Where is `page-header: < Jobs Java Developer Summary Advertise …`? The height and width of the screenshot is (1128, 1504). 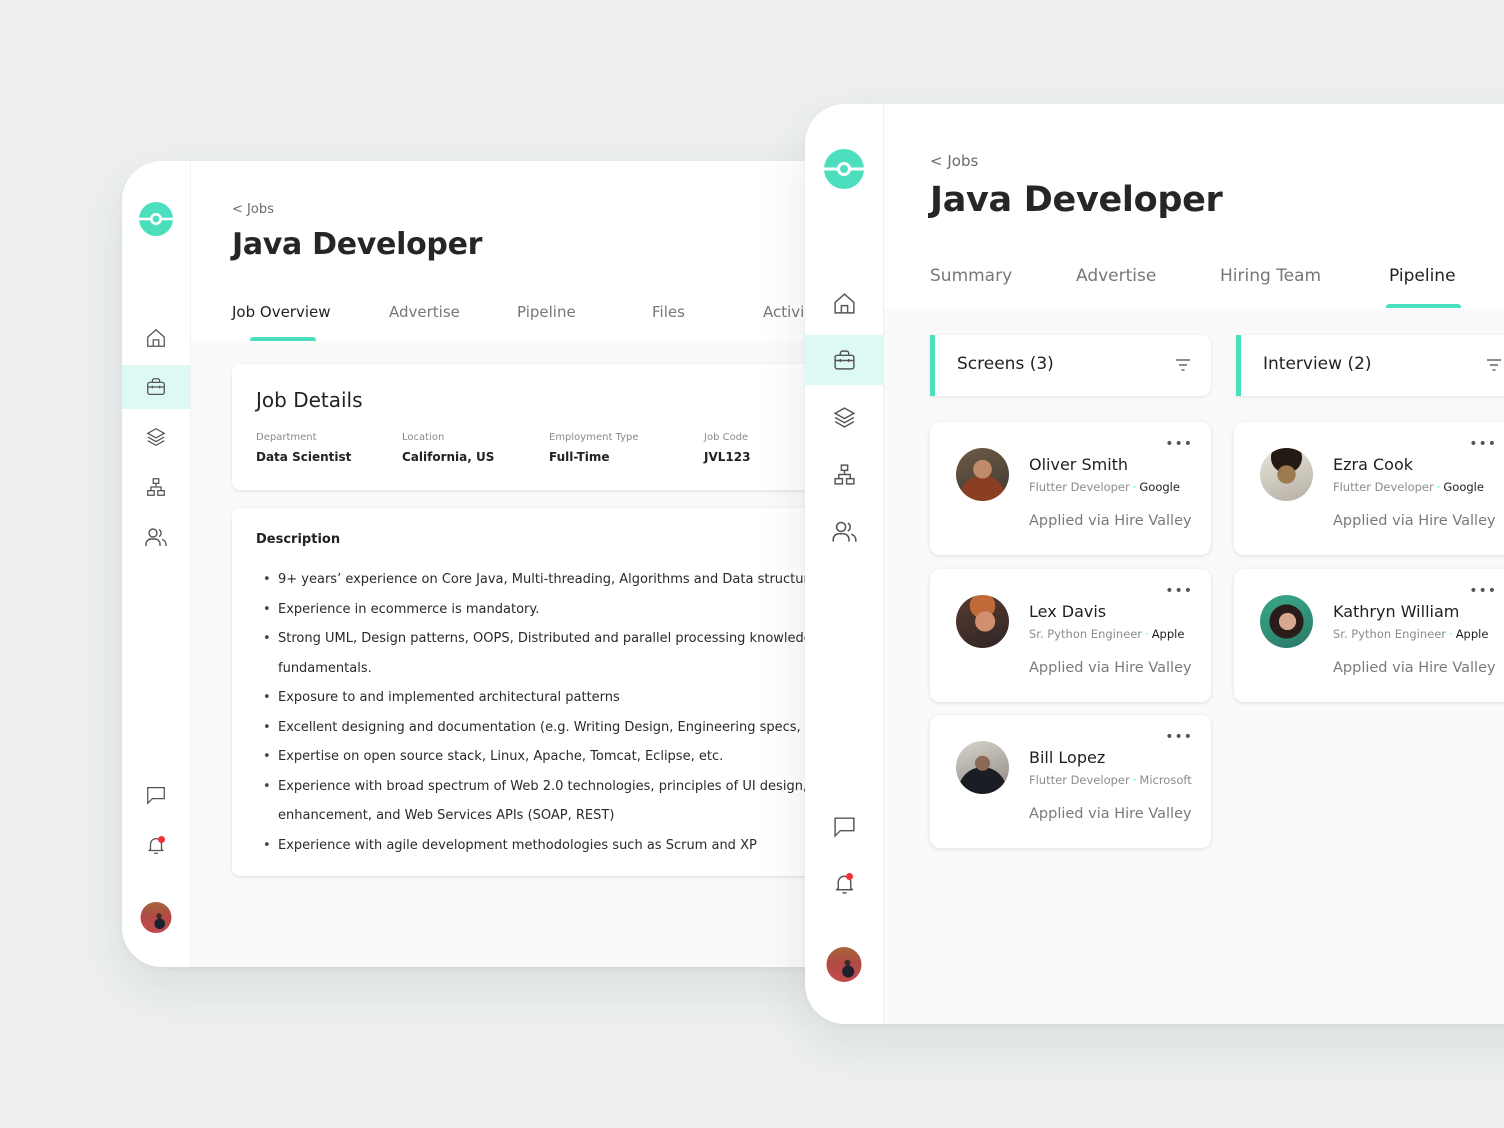 page-header: < Jobs Java Developer Summary Advertise … is located at coordinates (1194, 206).